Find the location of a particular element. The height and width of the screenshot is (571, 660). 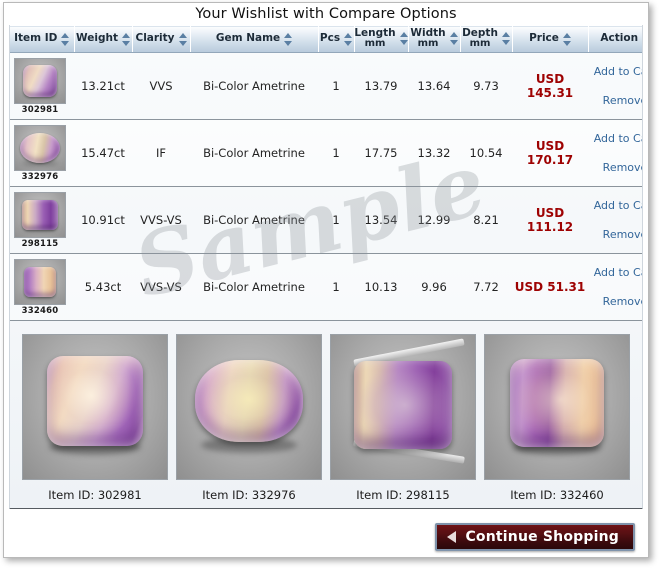

cell-depth: 8.21 is located at coordinates (486, 220).